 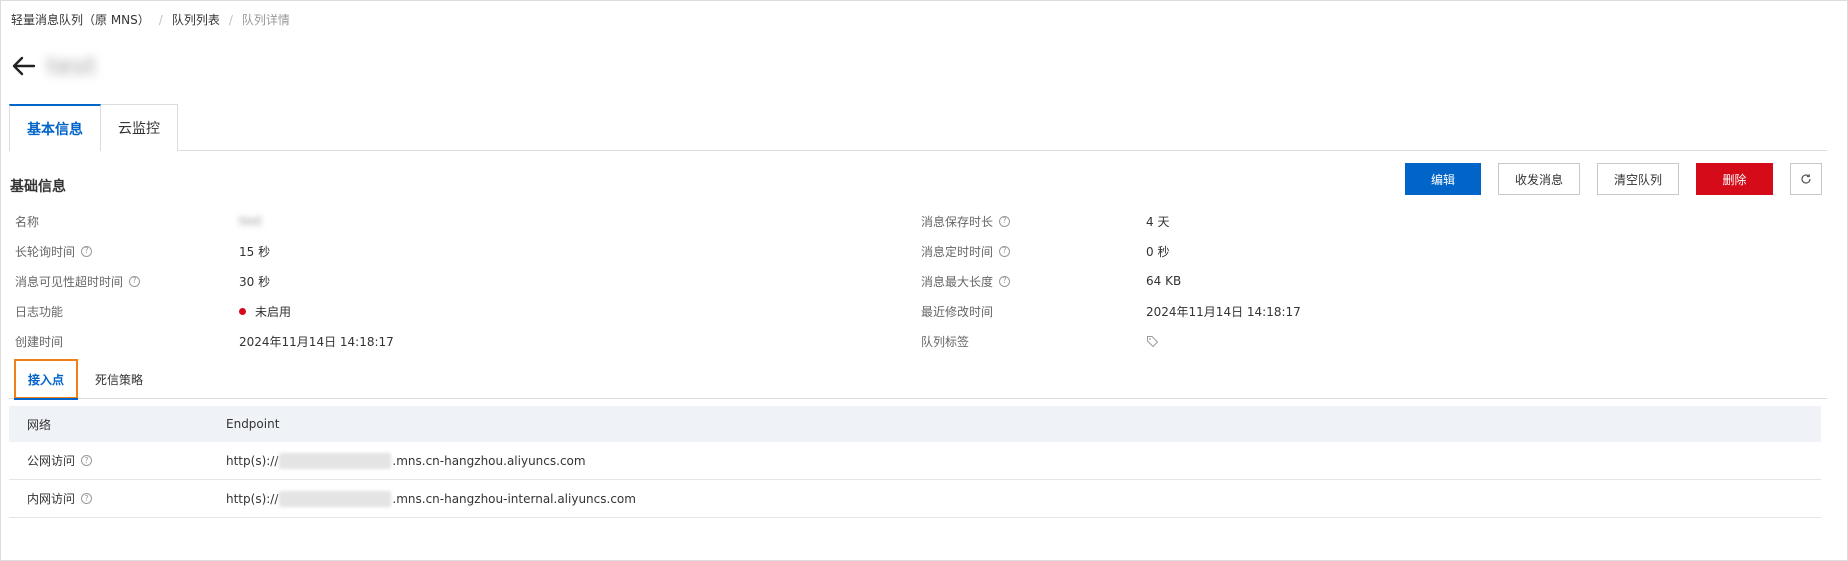 What do you see at coordinates (945, 341) in the screenshot?
I see `tags-label: 队列标签` at bounding box center [945, 341].